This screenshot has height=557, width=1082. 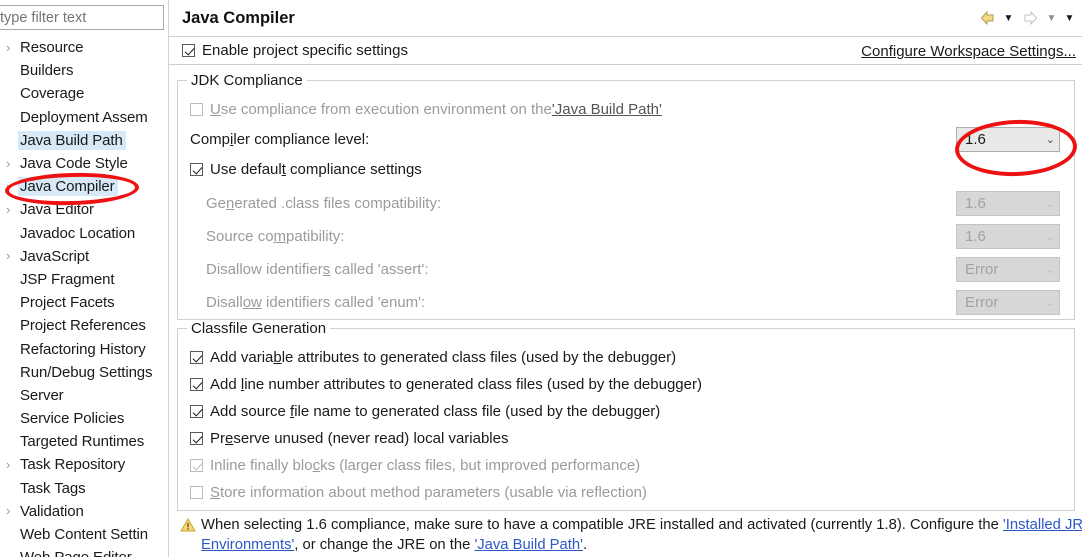 What do you see at coordinates (627, 302) in the screenshot?
I see `disallow-enum-row: Disallow identifiers called 'enum':` at bounding box center [627, 302].